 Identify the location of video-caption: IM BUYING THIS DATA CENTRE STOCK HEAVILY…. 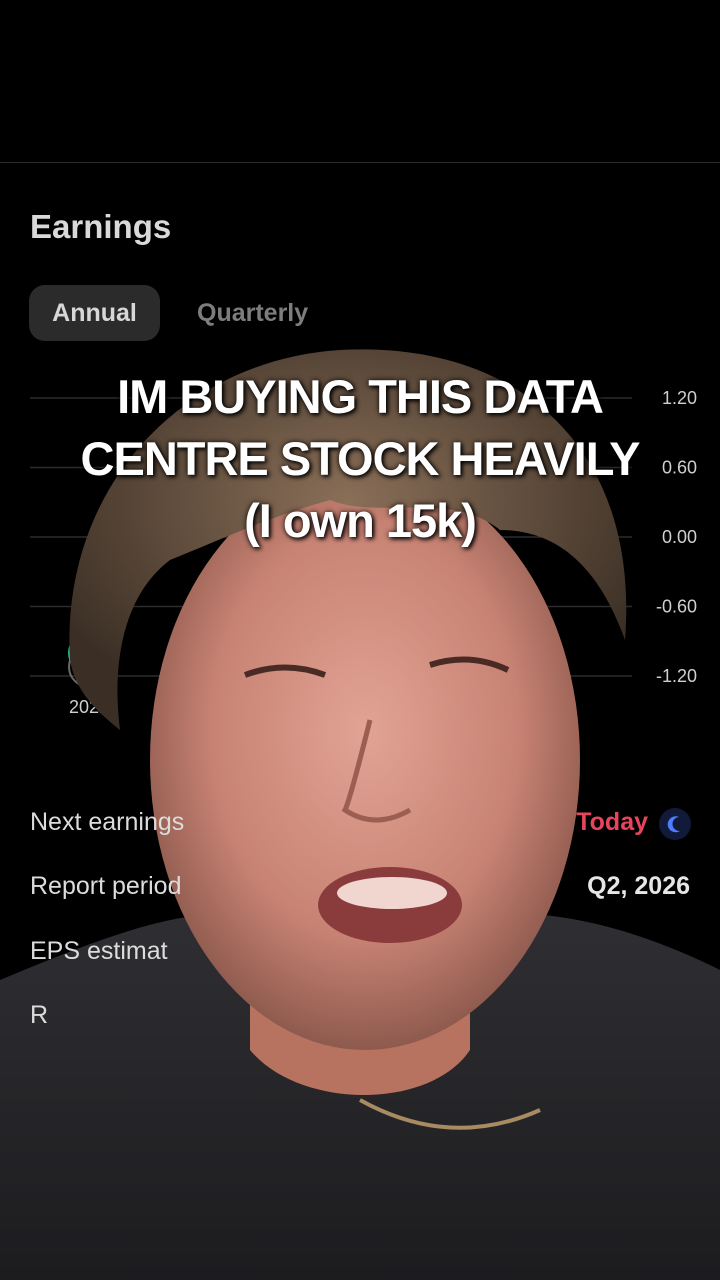
(360, 459).